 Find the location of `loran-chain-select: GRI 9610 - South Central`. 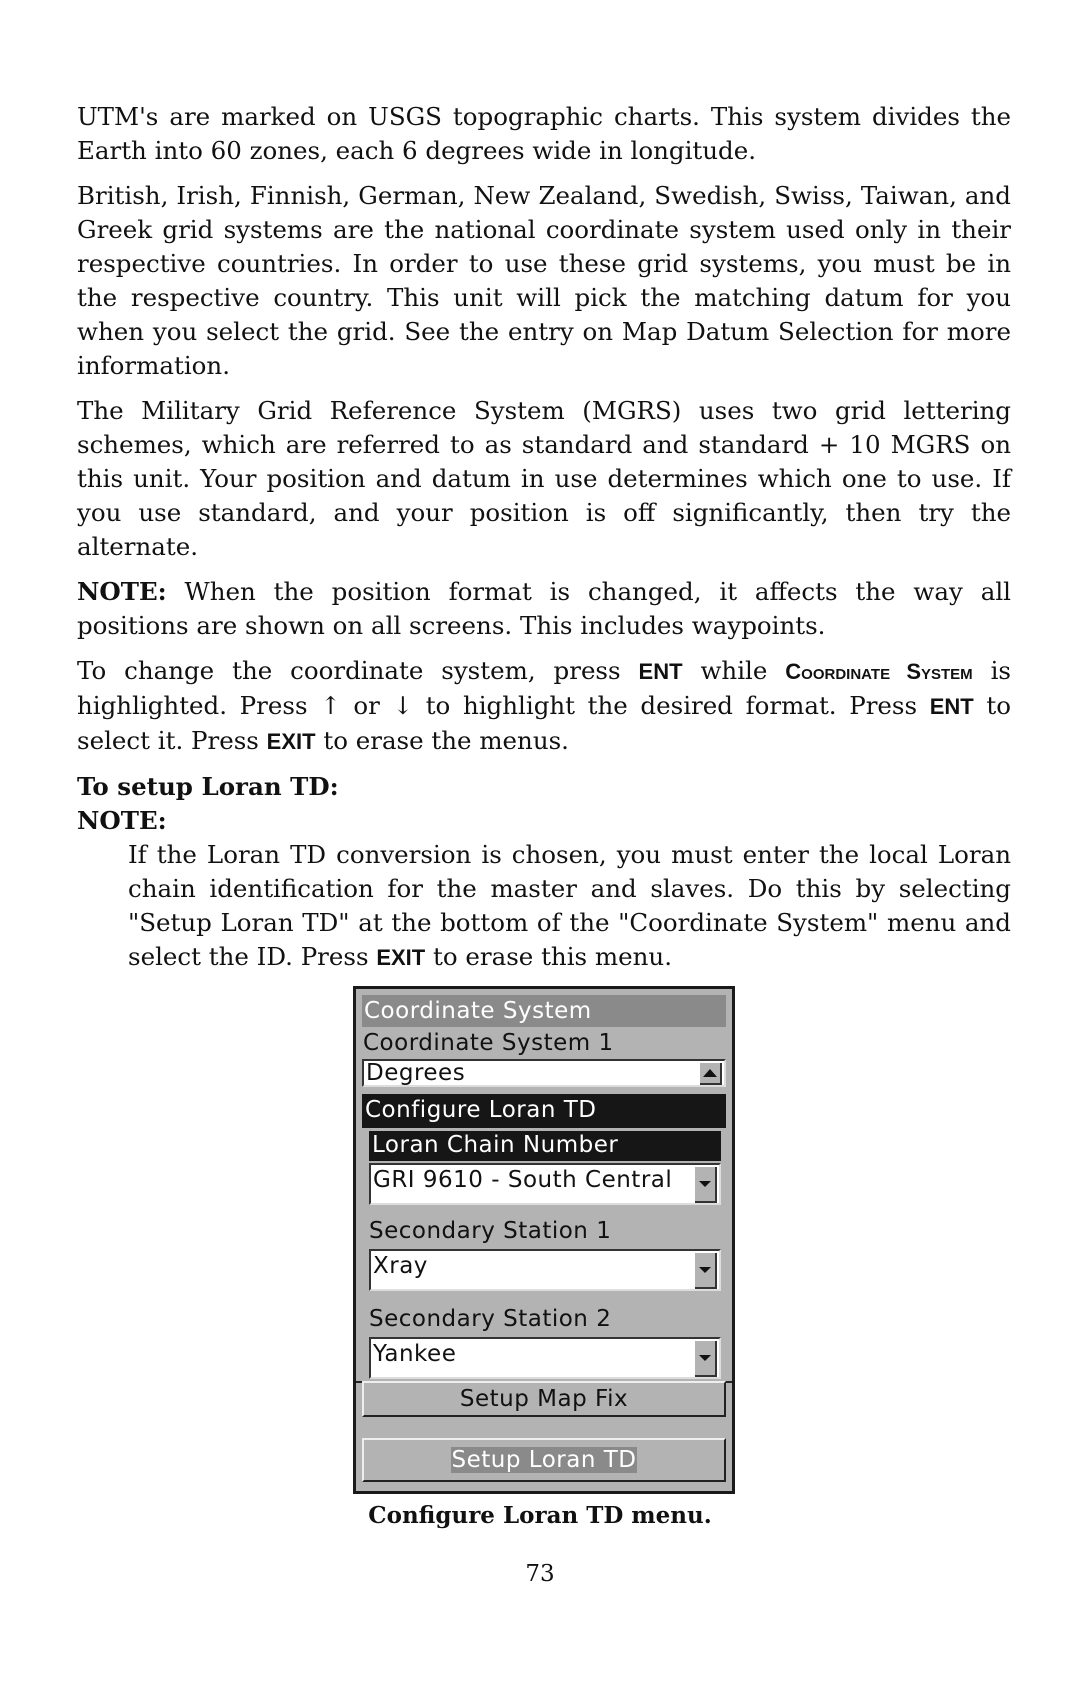

loran-chain-select: GRI 9610 - South Central is located at coordinates (545, 1184).